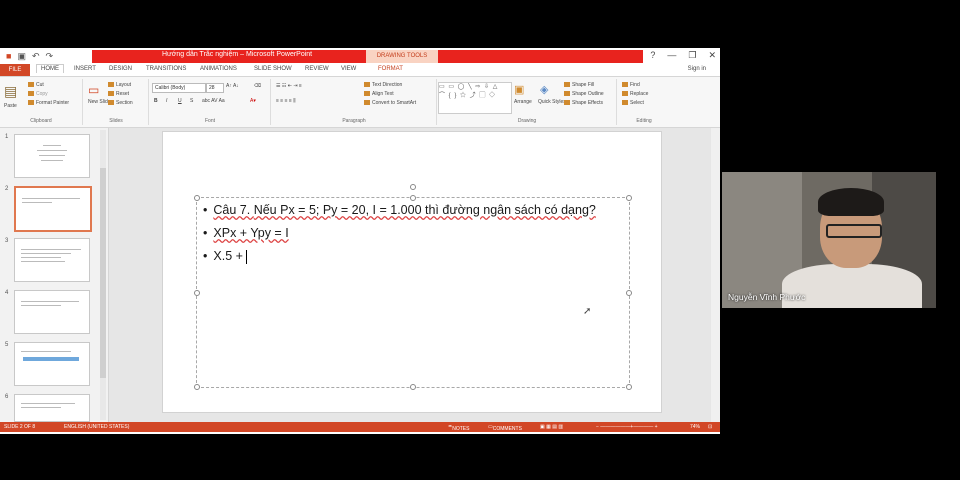  I want to click on arrange-icon: ▣, so click(519, 89).